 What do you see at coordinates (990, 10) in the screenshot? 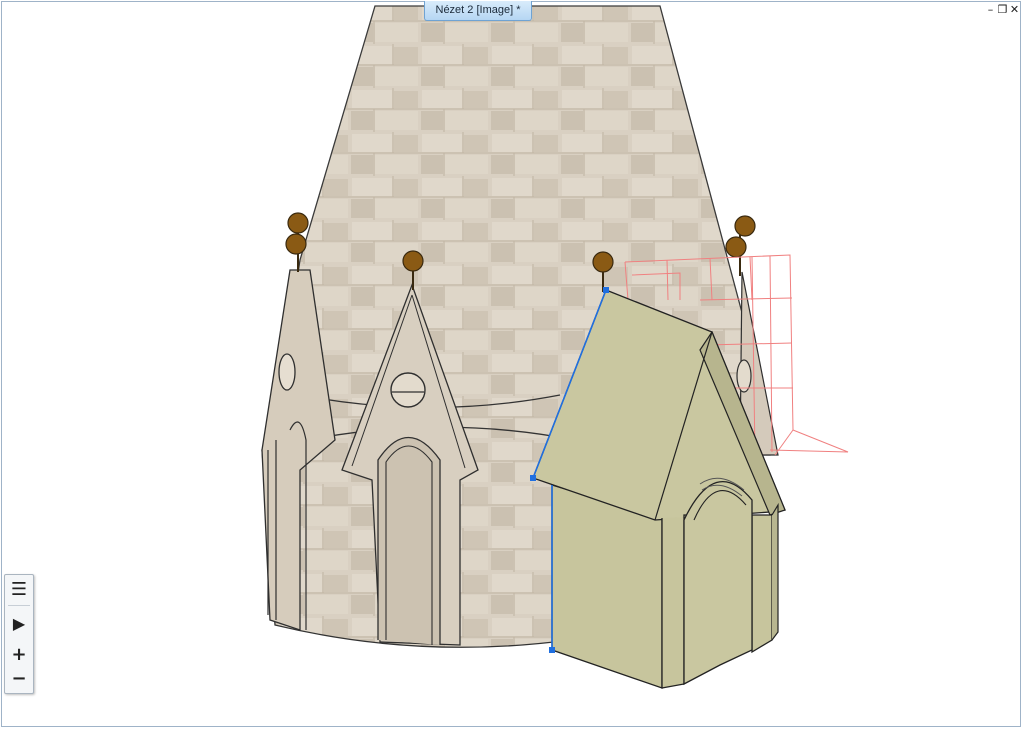
I see `minimize-icon: –` at bounding box center [990, 10].